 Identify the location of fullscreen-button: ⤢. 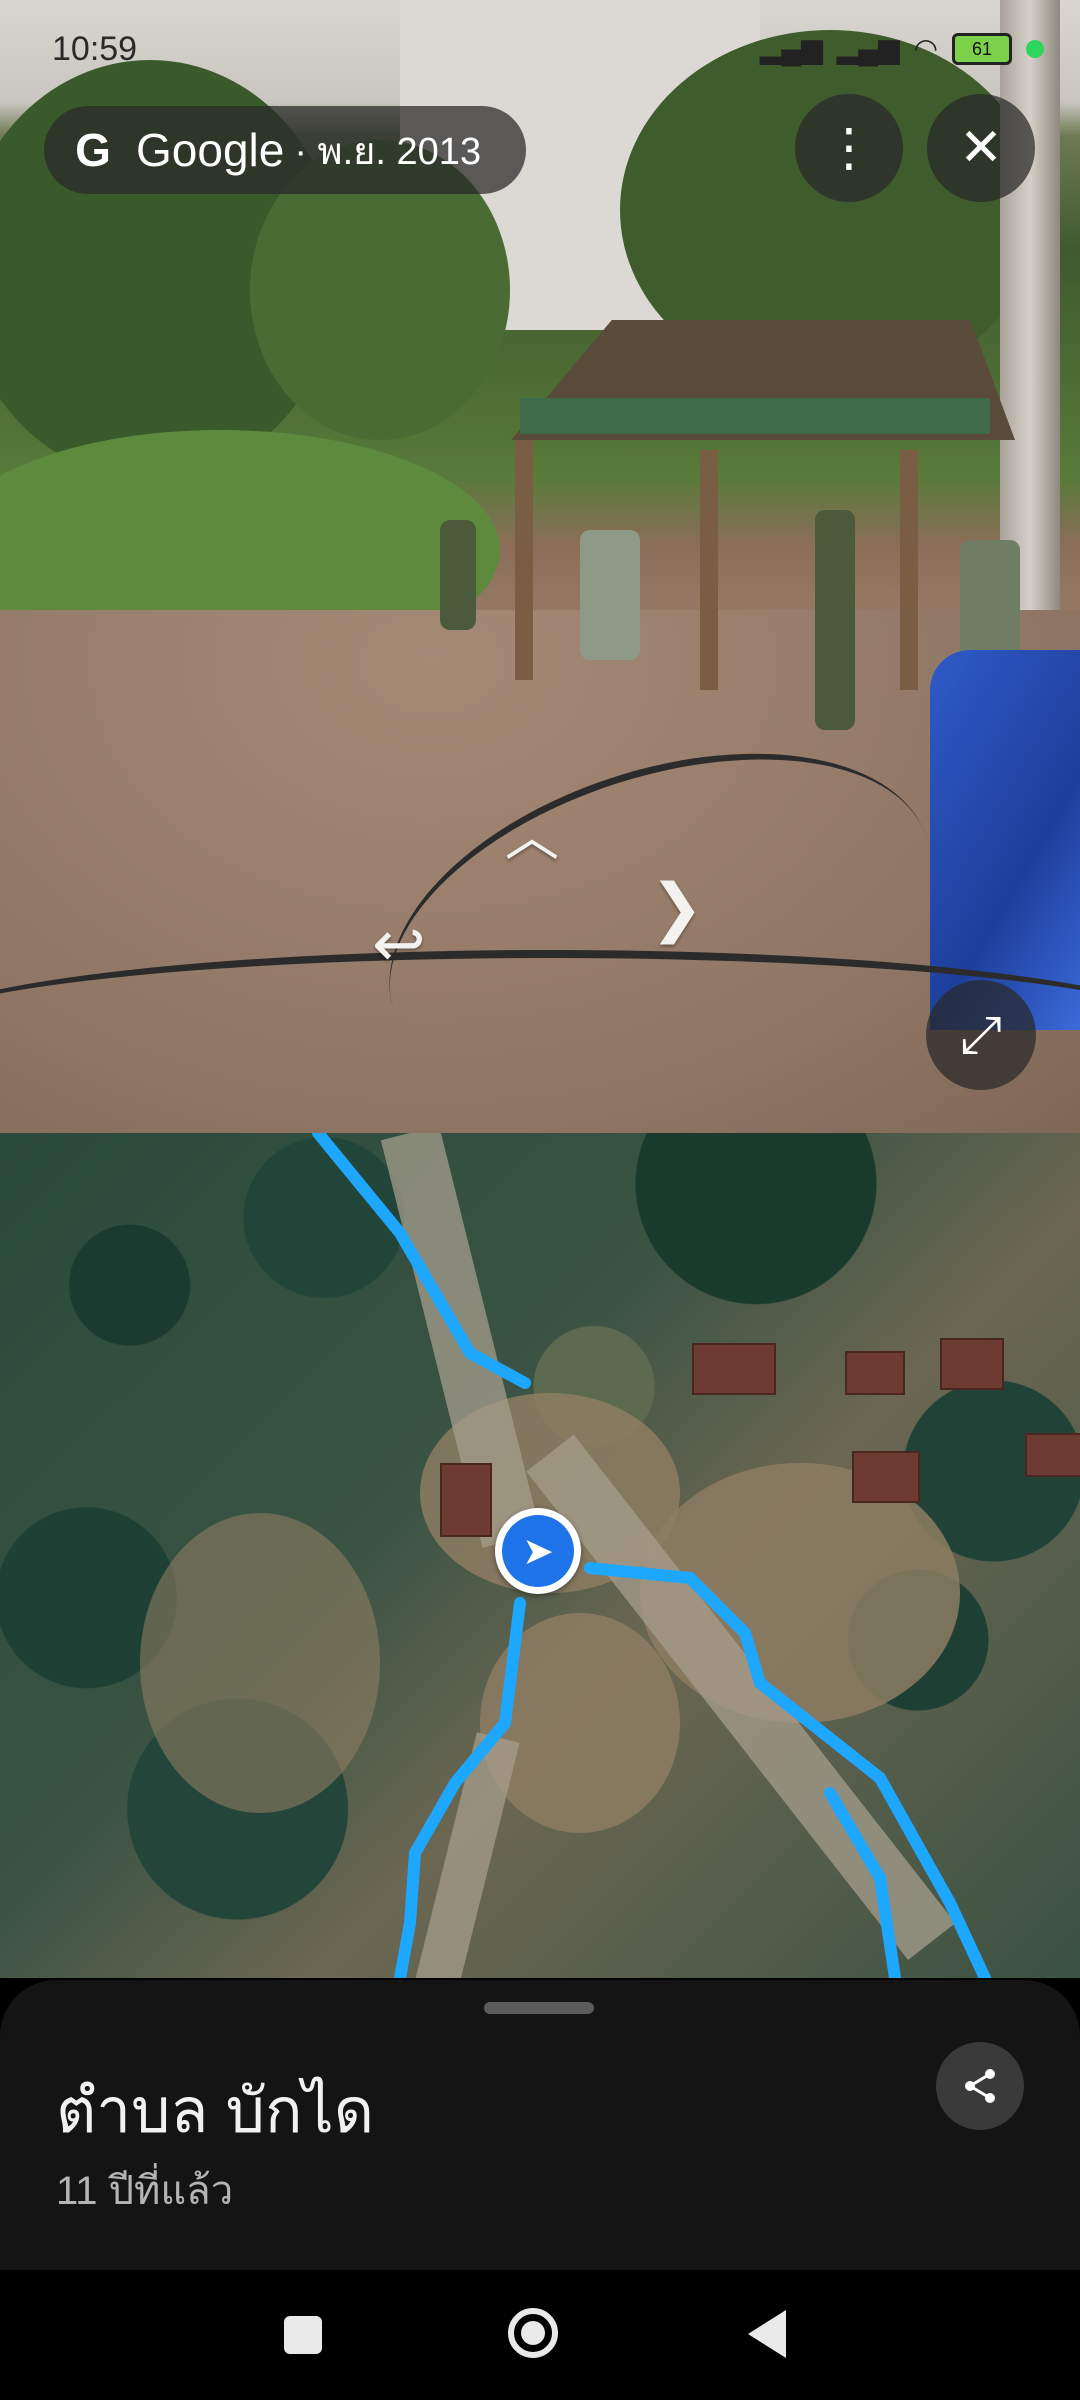
(981, 1035).